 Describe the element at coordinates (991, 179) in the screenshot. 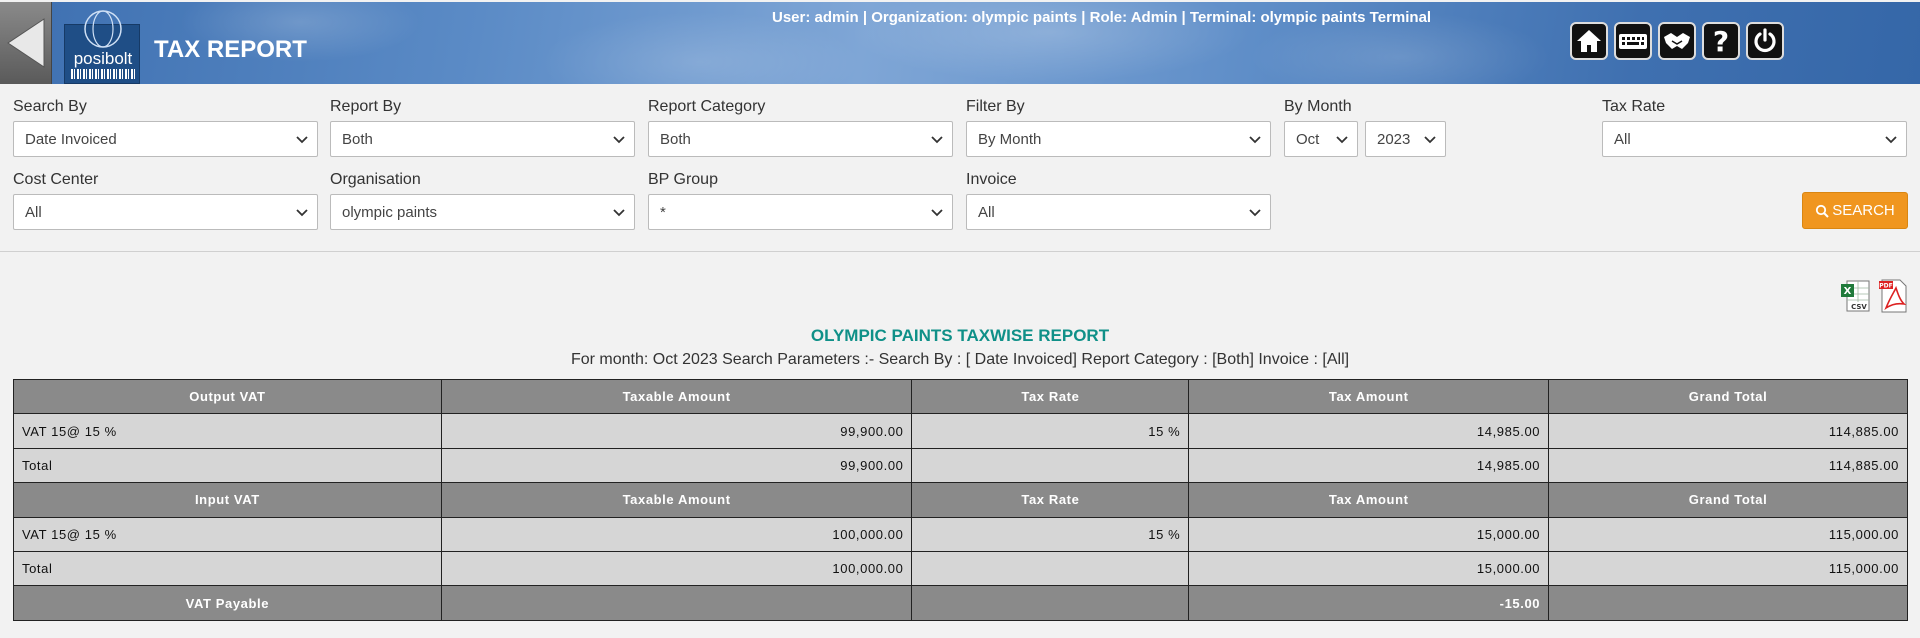

I see `invoice-label: Invoice` at that location.